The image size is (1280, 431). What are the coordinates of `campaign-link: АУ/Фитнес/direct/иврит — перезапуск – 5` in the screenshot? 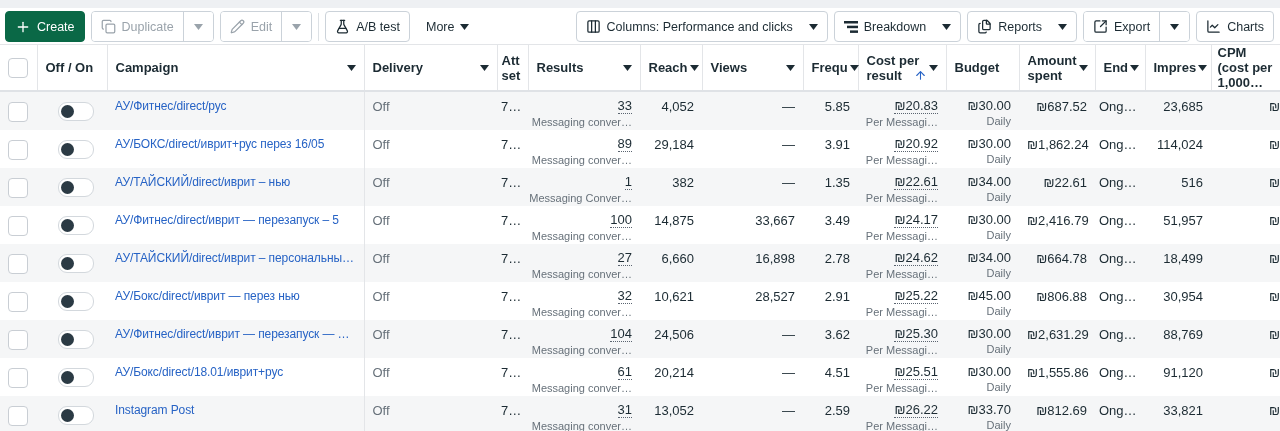 It's located at (227, 217).